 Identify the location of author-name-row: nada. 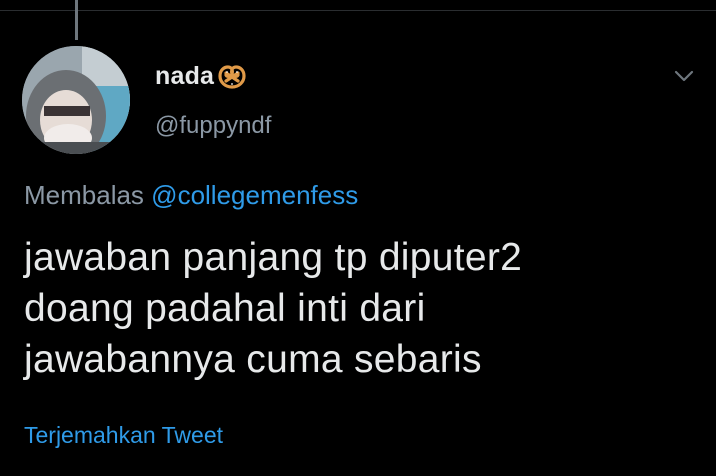
(201, 76).